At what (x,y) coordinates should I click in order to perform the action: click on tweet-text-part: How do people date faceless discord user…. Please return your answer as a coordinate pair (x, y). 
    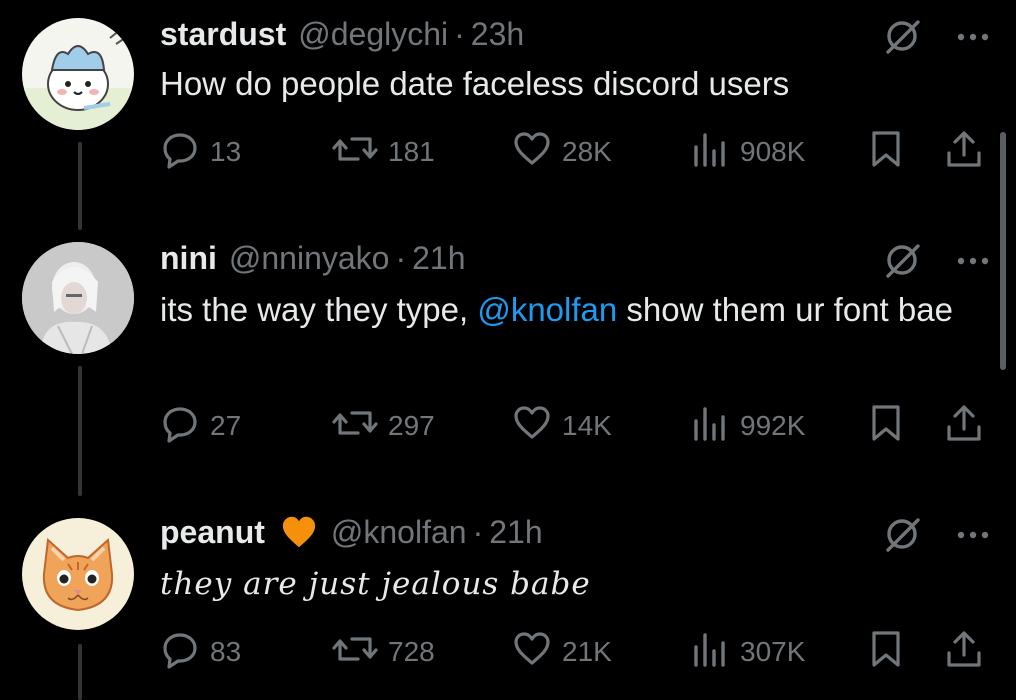
    Looking at the image, I should click on (475, 83).